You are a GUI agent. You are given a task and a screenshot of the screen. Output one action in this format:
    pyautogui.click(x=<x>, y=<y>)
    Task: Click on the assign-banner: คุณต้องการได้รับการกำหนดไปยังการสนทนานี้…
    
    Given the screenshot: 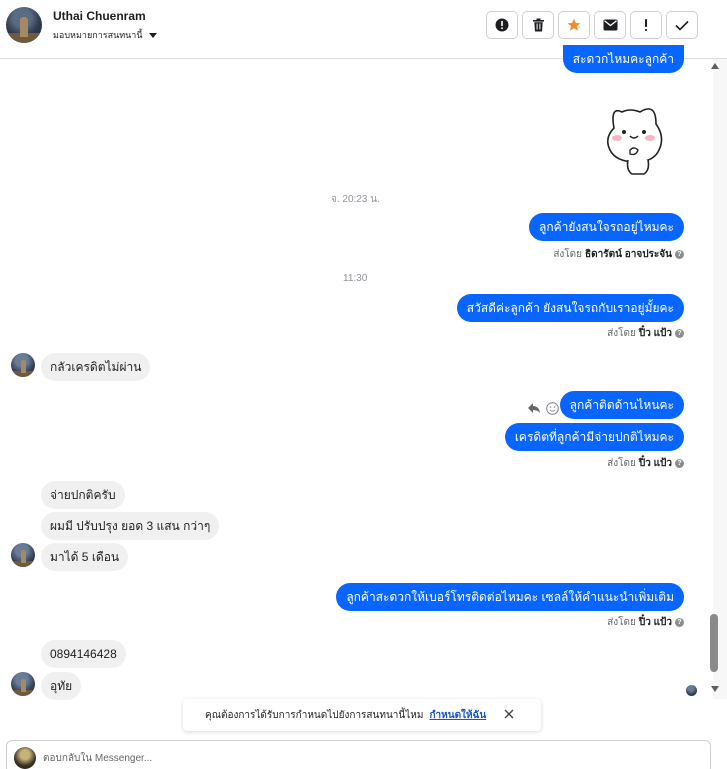 What is the action you would take?
    pyautogui.click(x=362, y=715)
    